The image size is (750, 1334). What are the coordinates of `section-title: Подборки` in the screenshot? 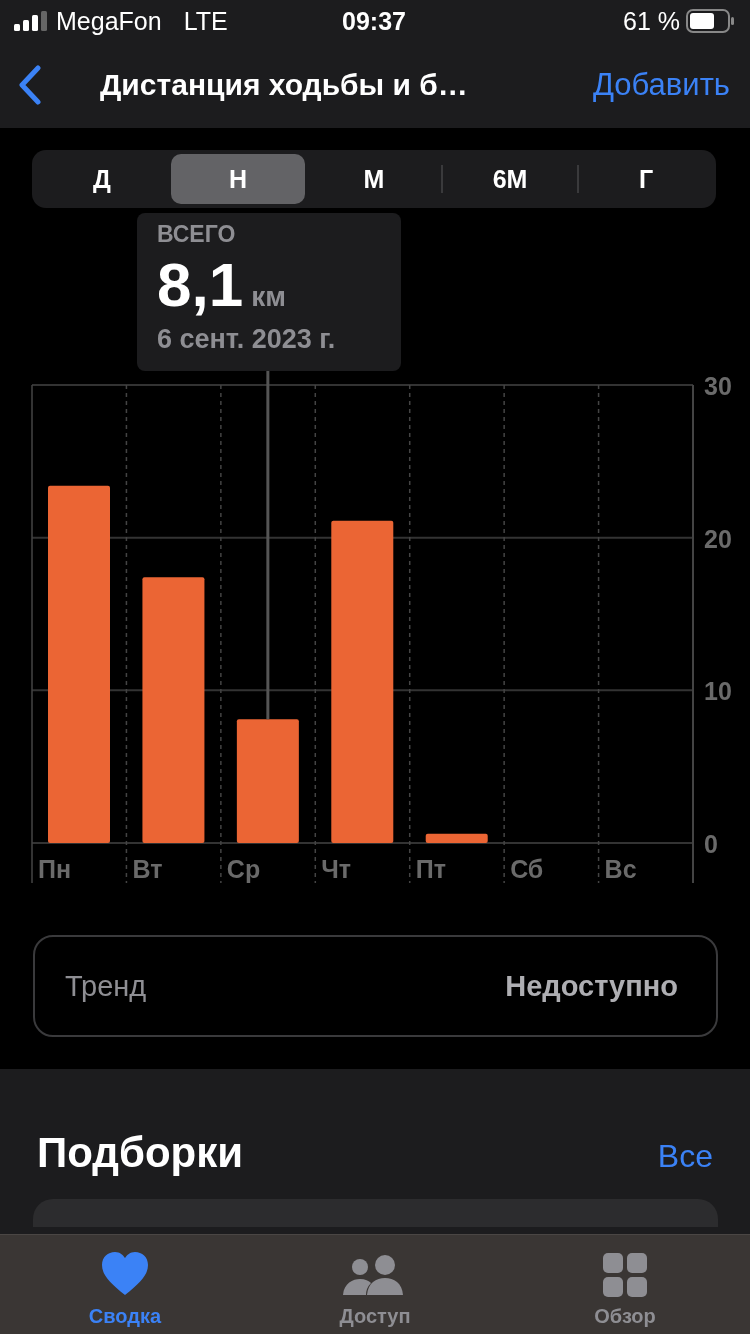 It's located at (140, 1153).